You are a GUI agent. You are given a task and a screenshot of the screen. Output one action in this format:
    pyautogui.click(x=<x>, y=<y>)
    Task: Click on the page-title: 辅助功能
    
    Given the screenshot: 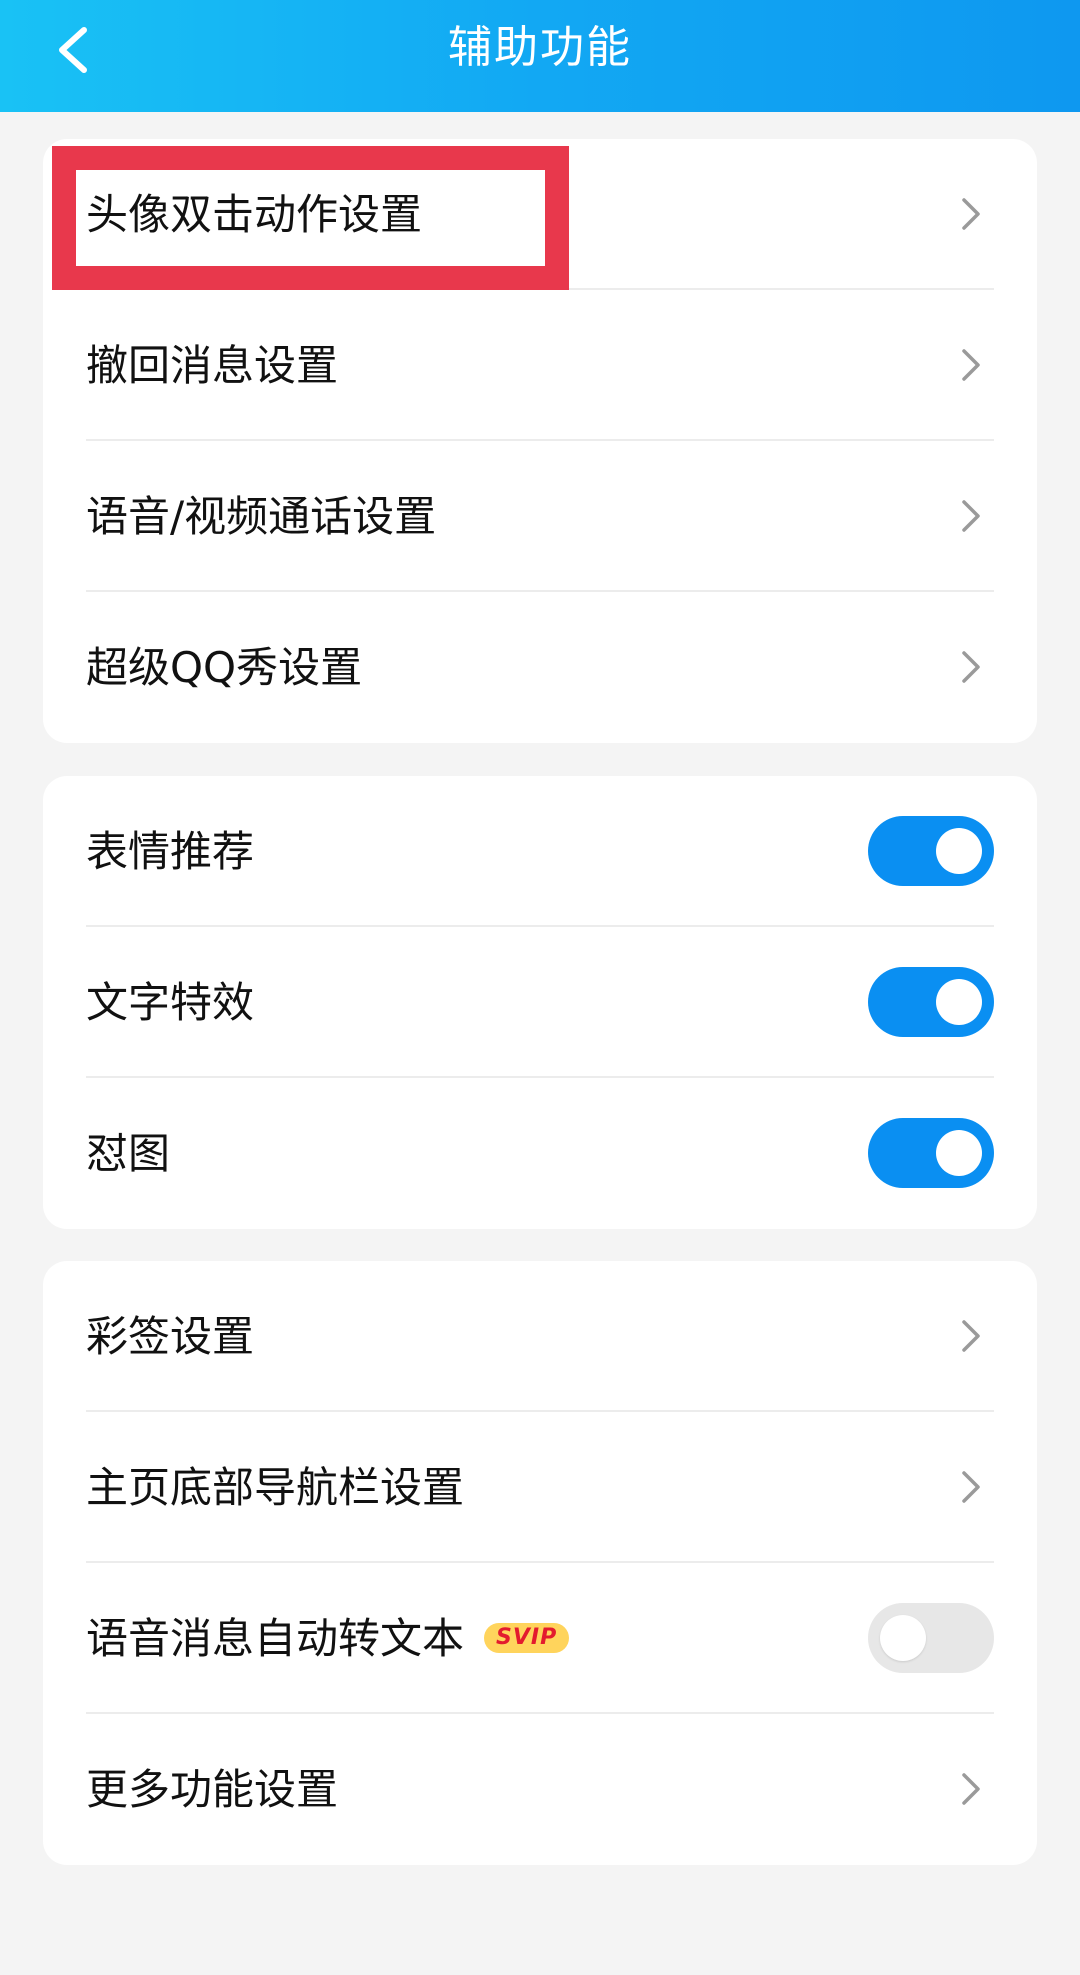 What is the action you would take?
    pyautogui.click(x=540, y=47)
    